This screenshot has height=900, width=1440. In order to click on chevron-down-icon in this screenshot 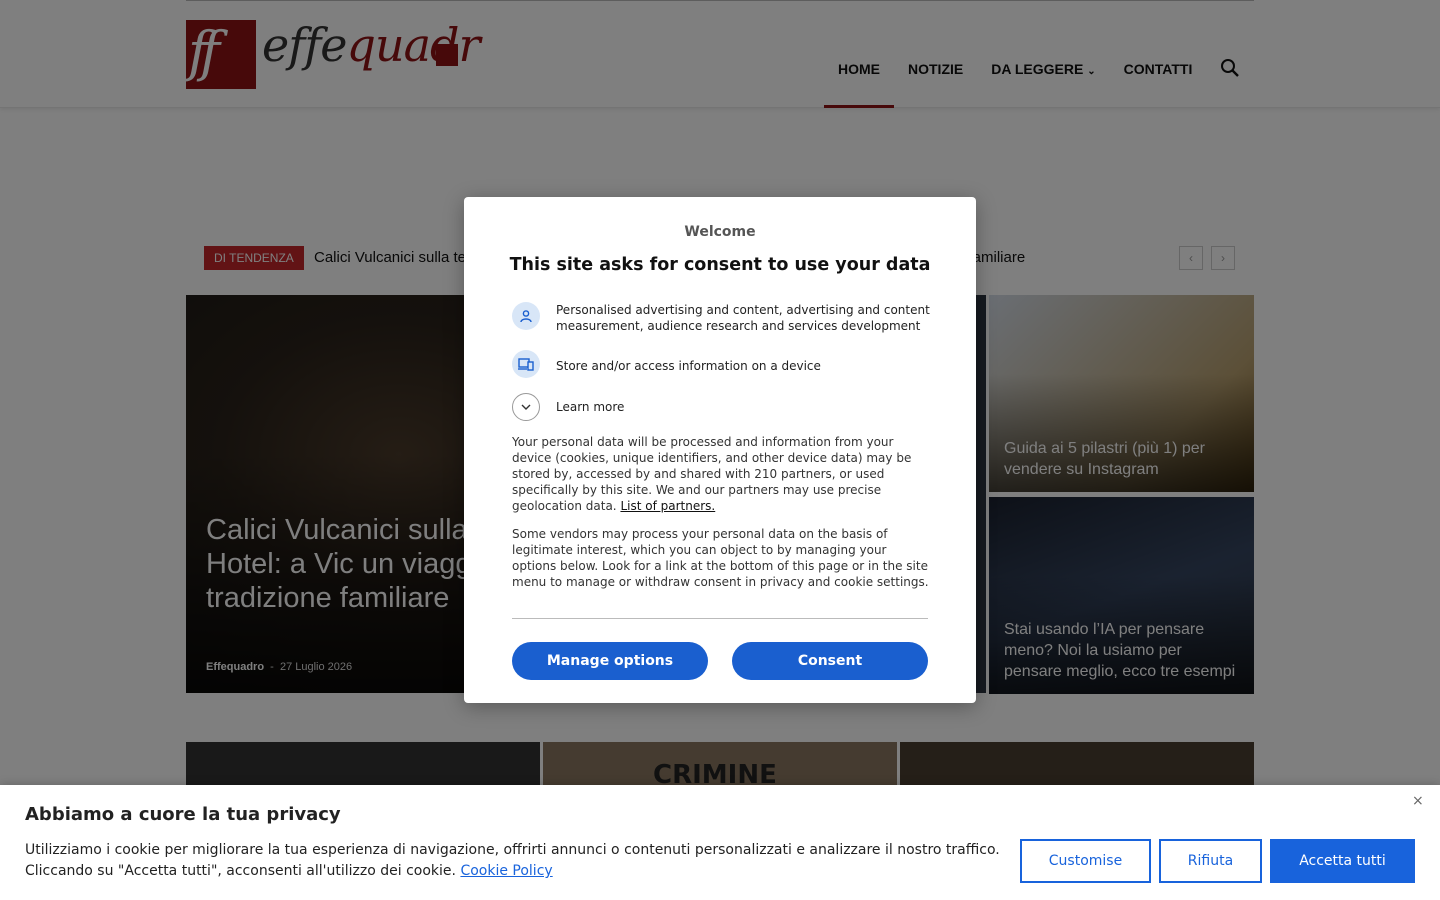, I will do `click(526, 407)`.